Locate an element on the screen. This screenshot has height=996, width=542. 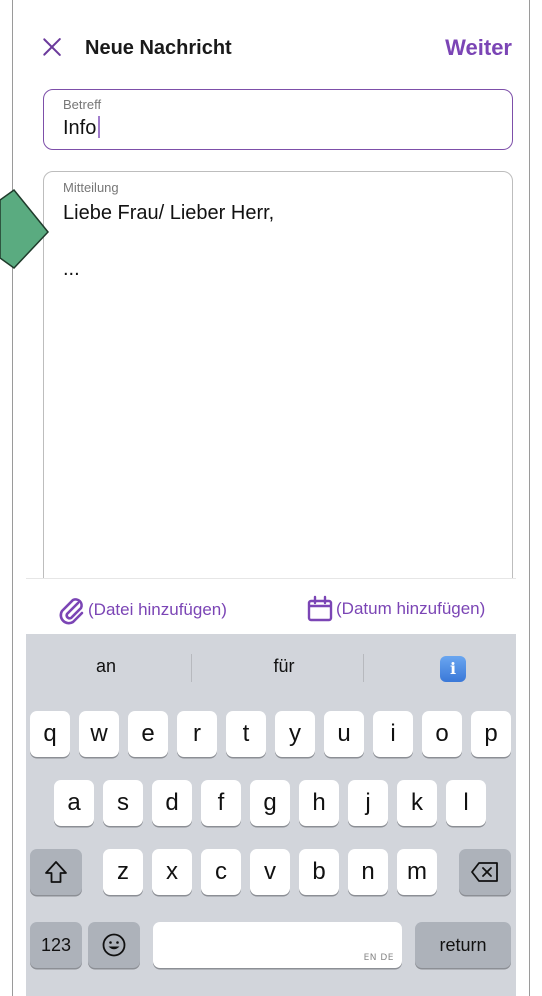
header: Neue Nachricht Weiter is located at coordinates (276, 50).